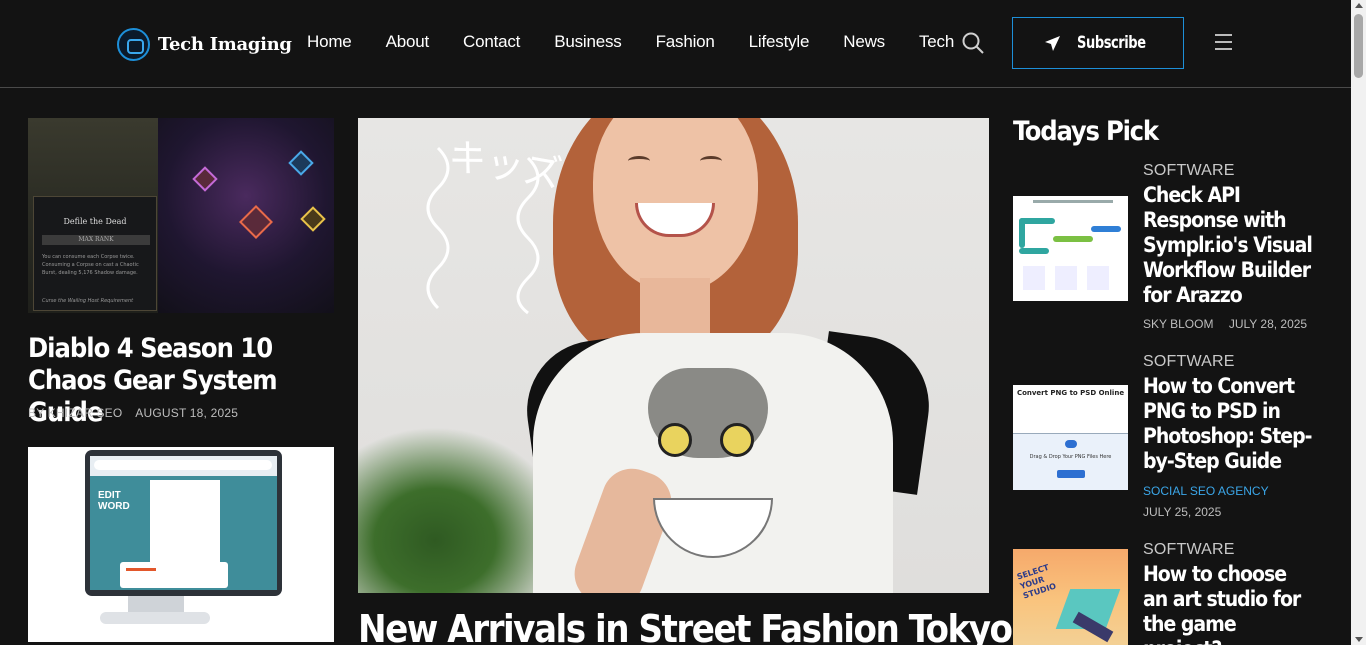 This screenshot has height=645, width=1366. Describe the element at coordinates (483, 230) in the screenshot. I see `squiggle-decoration` at that location.